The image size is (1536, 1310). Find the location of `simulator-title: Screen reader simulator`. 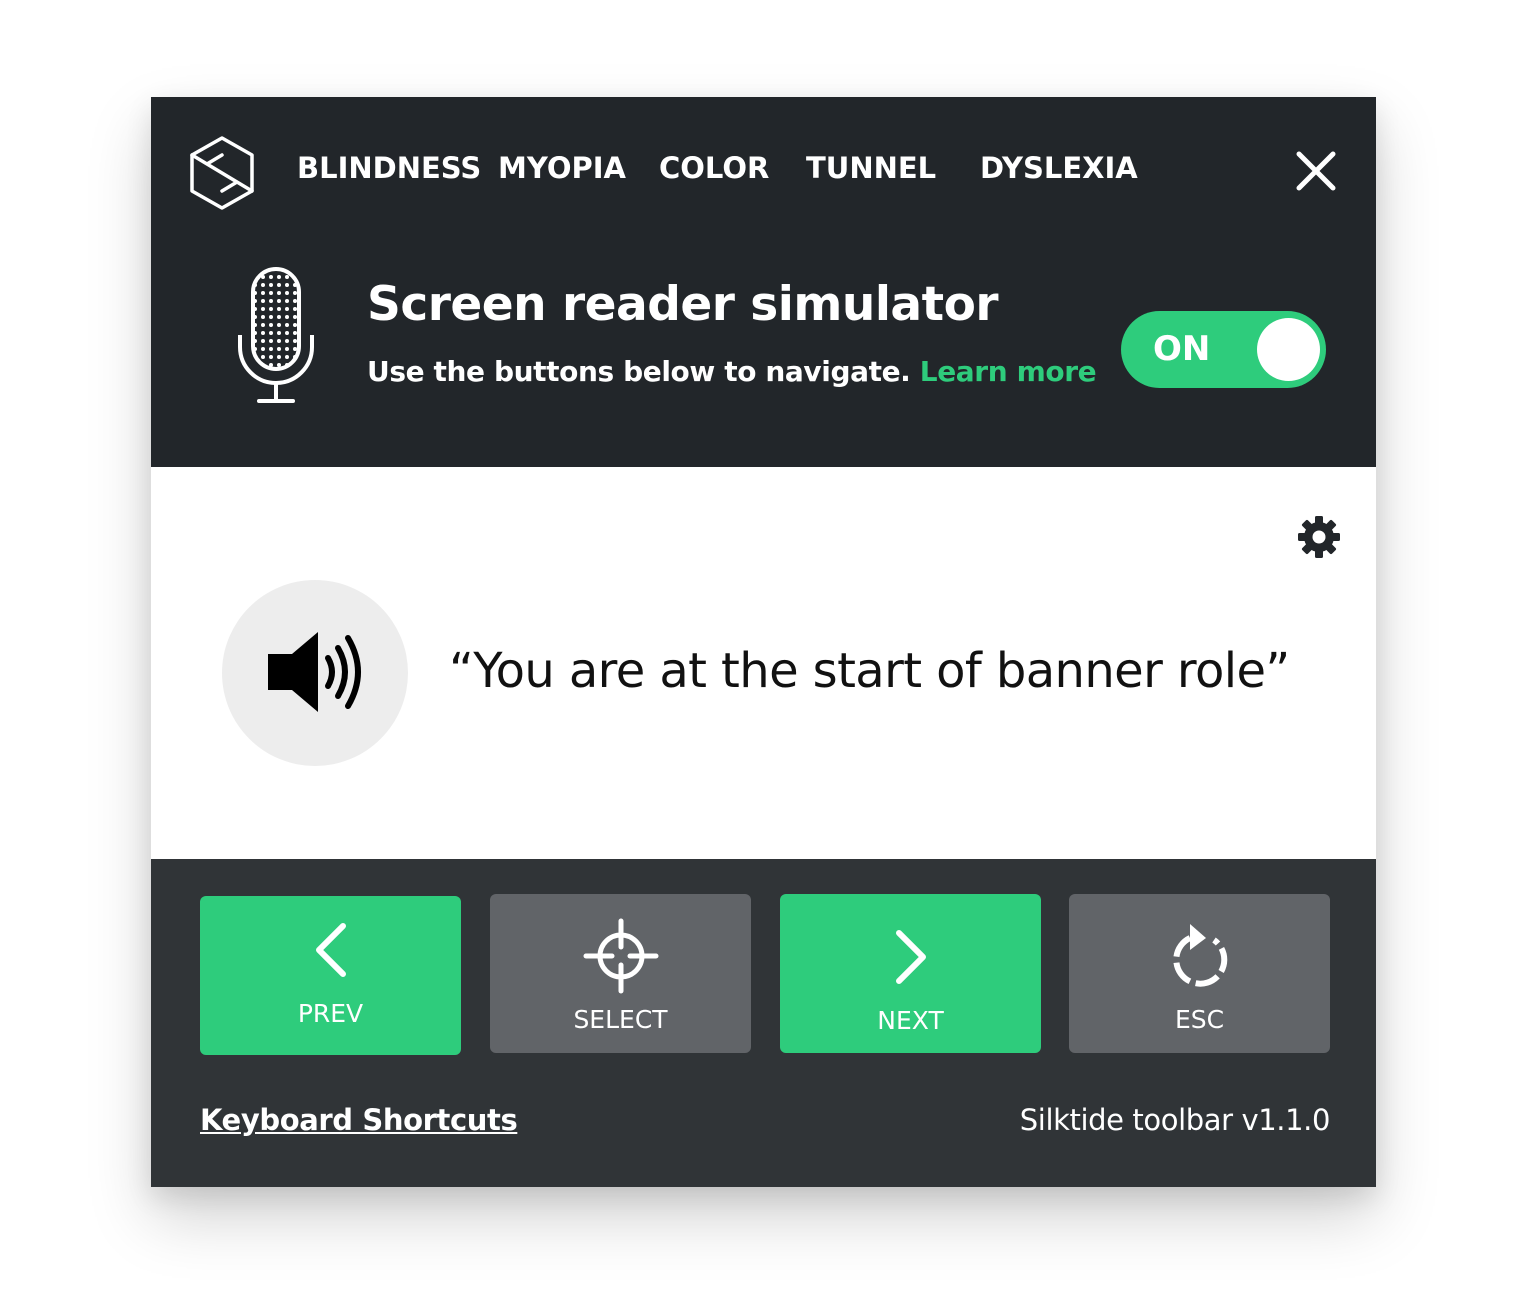

simulator-title: Screen reader simulator is located at coordinates (683, 304).